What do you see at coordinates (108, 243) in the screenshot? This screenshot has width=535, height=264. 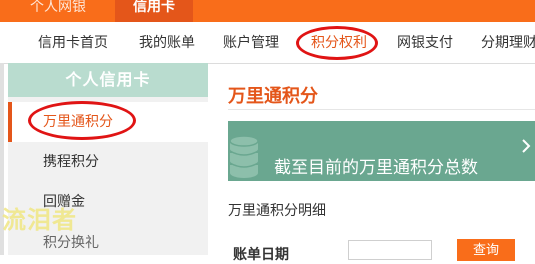 I see `sidebar-item-points-redeem: 积分换礼` at bounding box center [108, 243].